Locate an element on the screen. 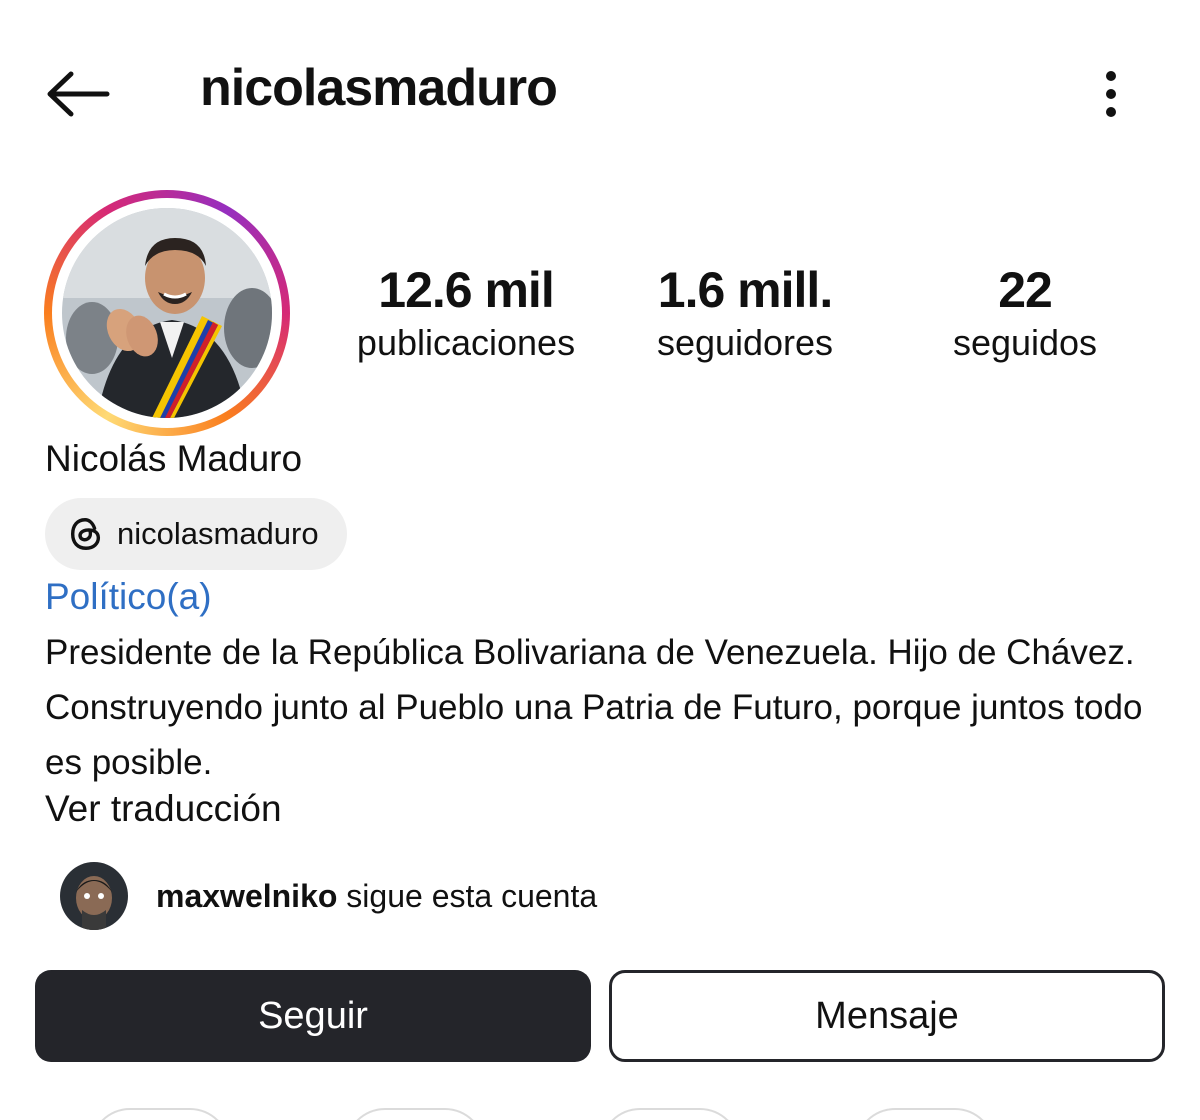 The height and width of the screenshot is (1120, 1200). story-ring is located at coordinates (167, 313).